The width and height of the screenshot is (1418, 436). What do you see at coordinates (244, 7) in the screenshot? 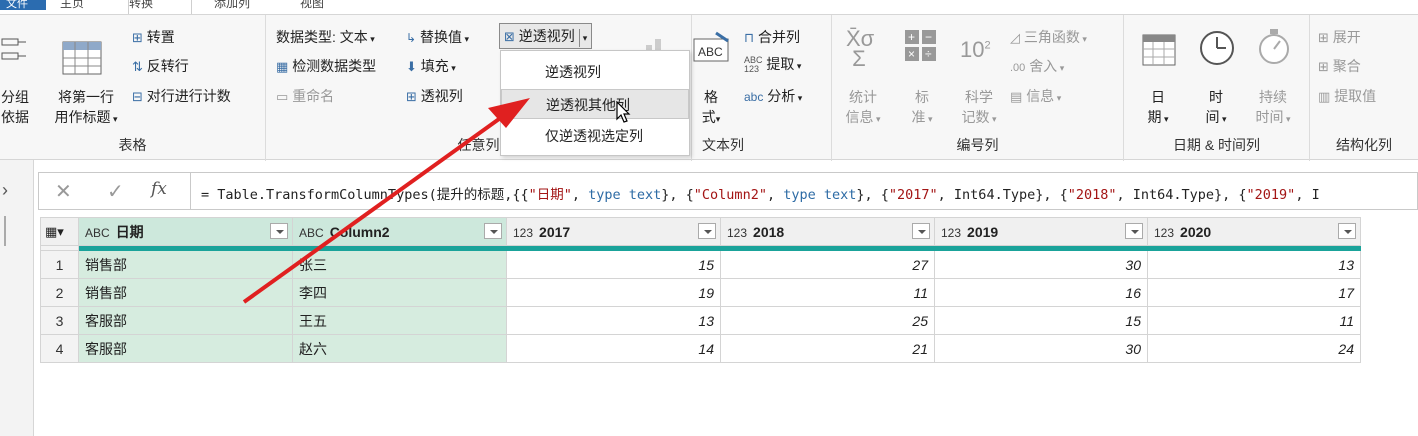
I see `tab-add-column: 添加列` at bounding box center [244, 7].